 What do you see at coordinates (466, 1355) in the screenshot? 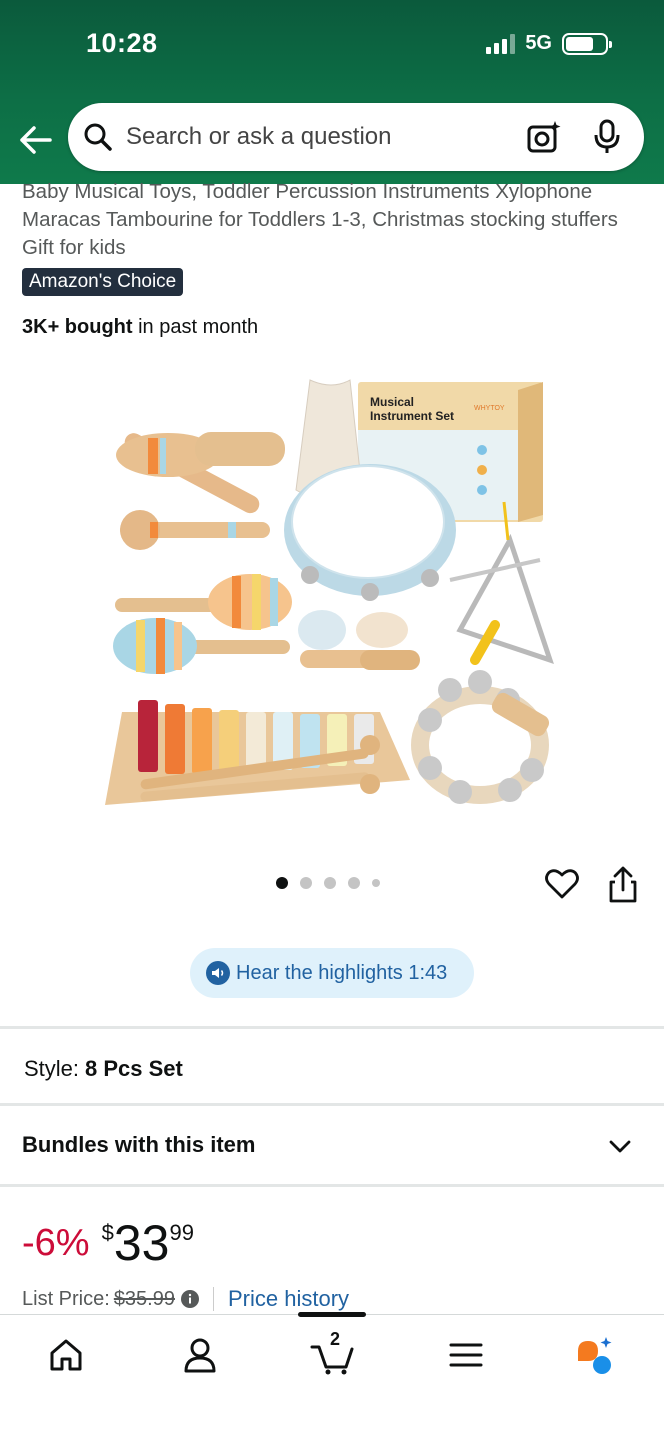
I see `menu-icon` at bounding box center [466, 1355].